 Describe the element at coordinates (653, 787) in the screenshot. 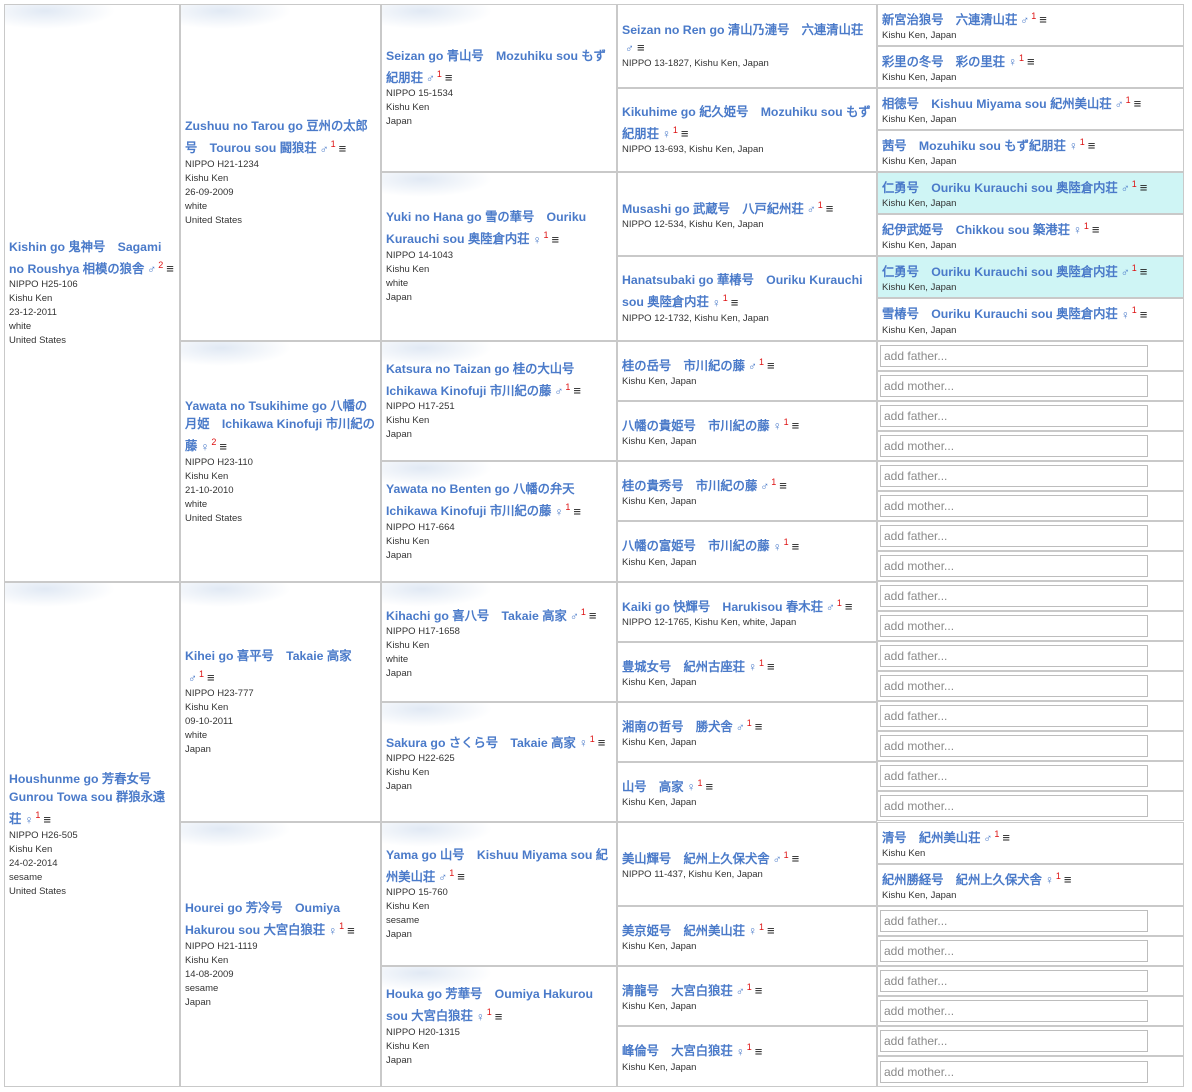

I see `dog-name-link: 山号 高家` at that location.